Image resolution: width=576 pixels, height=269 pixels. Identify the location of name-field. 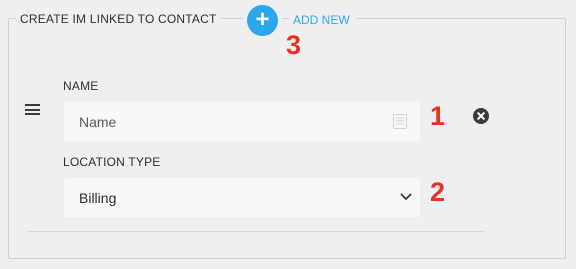
(242, 121).